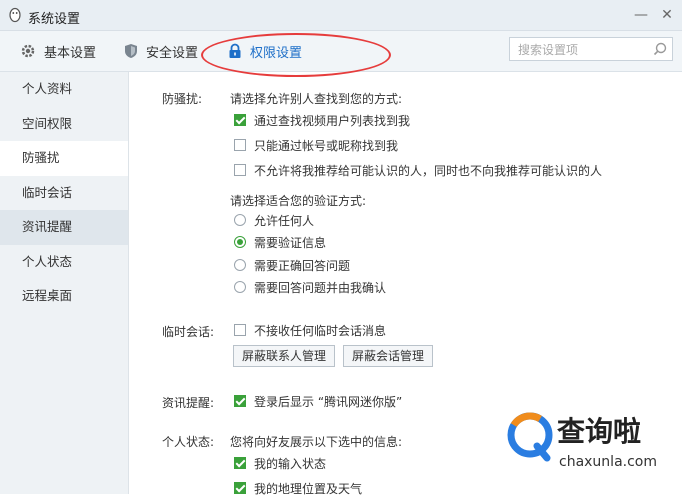 The width and height of the screenshot is (682, 497). I want to click on status-option-typing: 我的输入状态, so click(280, 463).